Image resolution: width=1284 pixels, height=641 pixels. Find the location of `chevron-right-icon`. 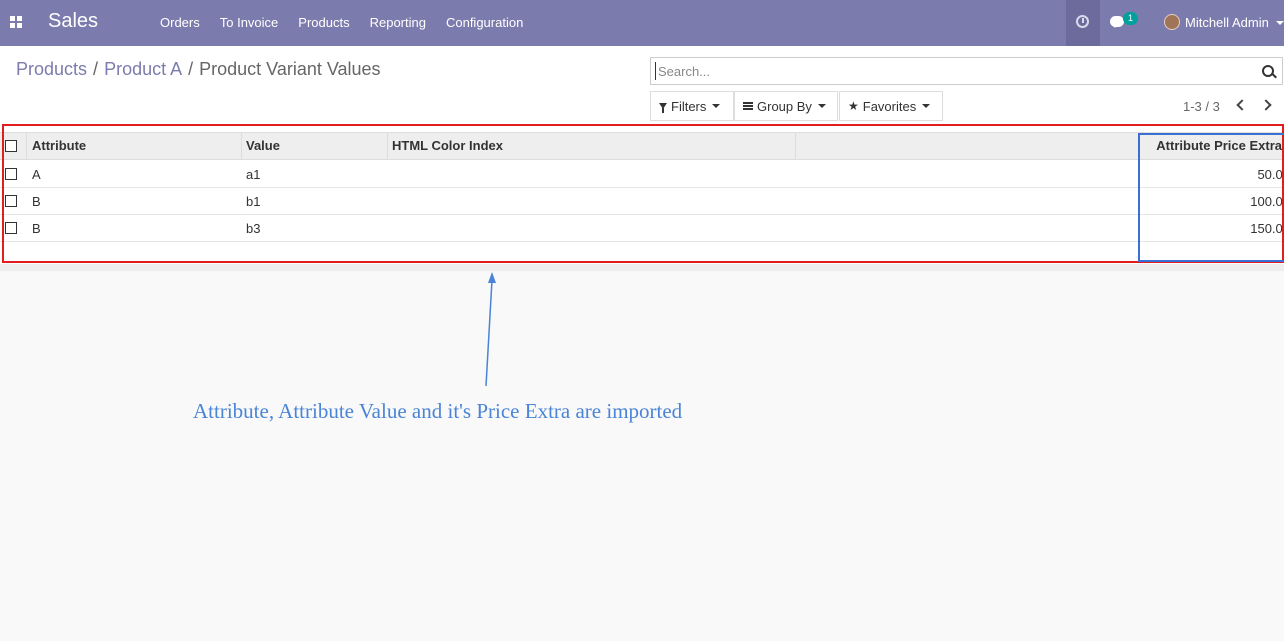

chevron-right-icon is located at coordinates (1266, 105).